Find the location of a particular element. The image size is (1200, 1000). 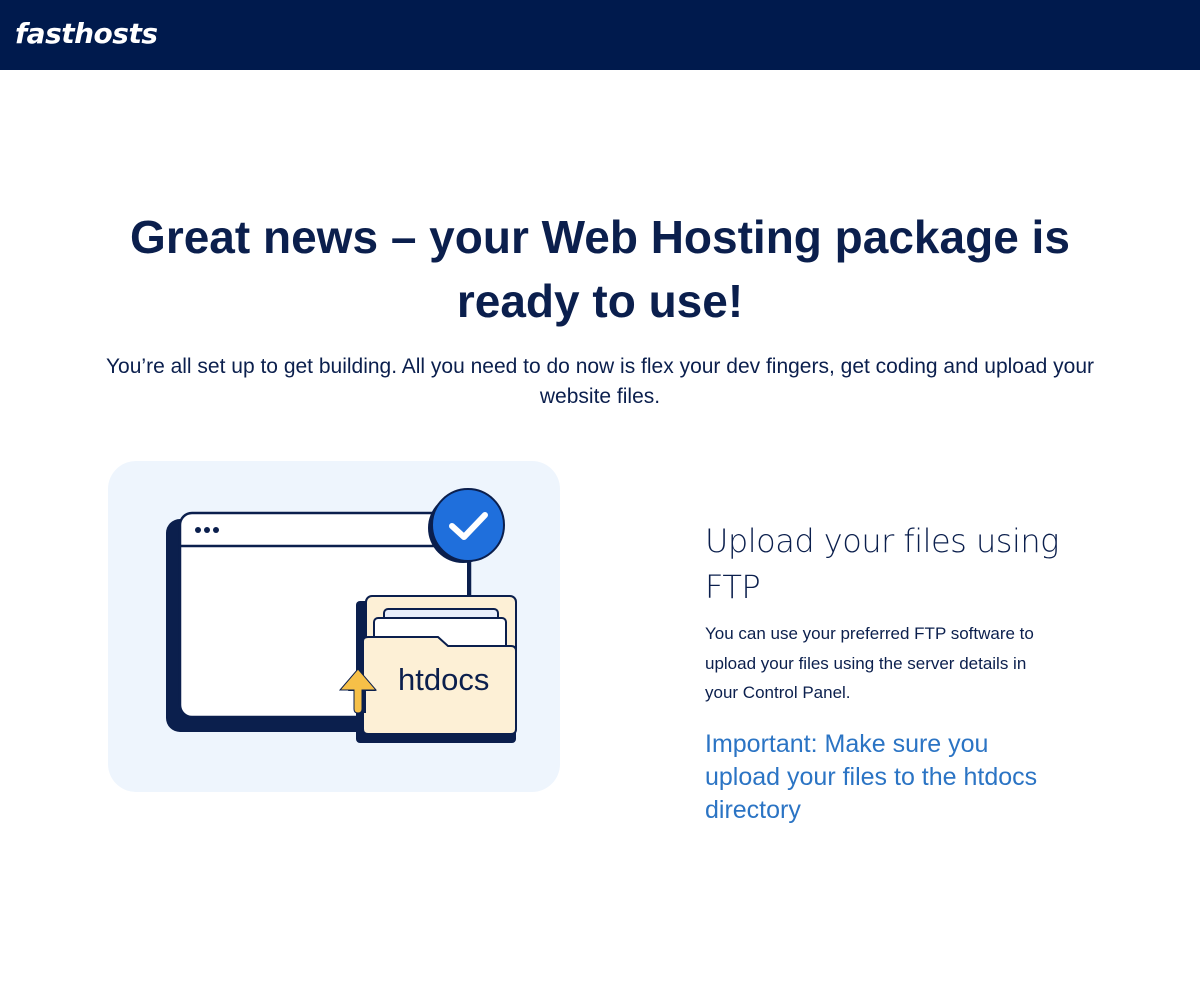

fasthosts-logo: fasthosts is located at coordinates (86, 34).